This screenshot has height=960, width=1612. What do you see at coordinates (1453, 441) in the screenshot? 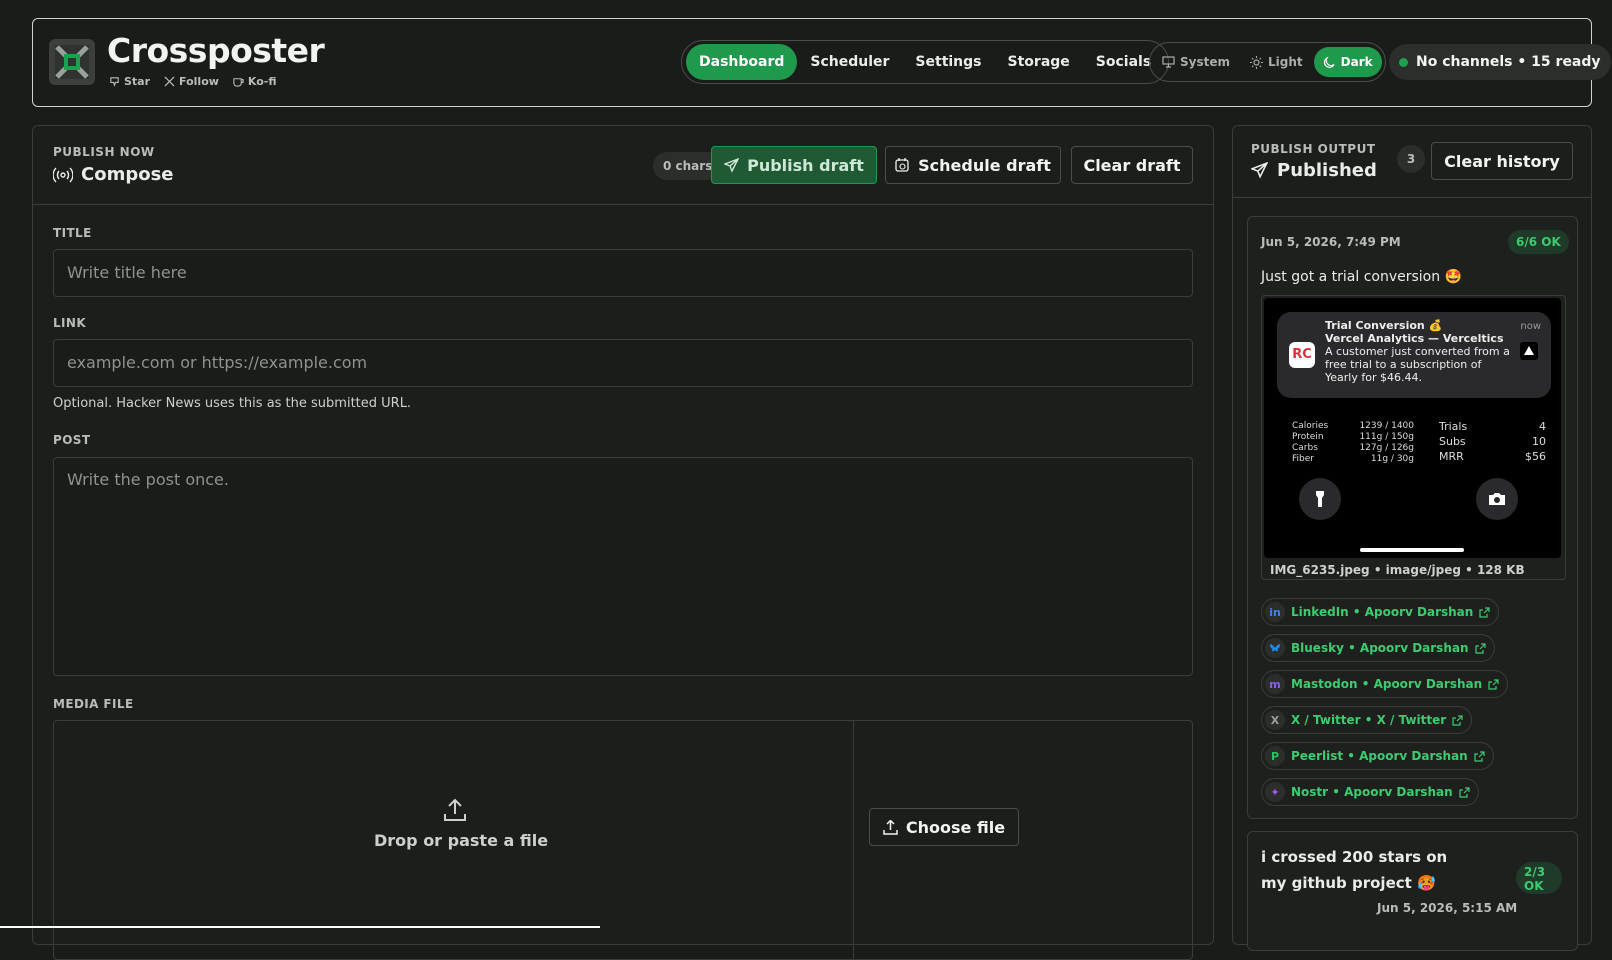
I see `stats-list: Trials Subs MRR` at bounding box center [1453, 441].